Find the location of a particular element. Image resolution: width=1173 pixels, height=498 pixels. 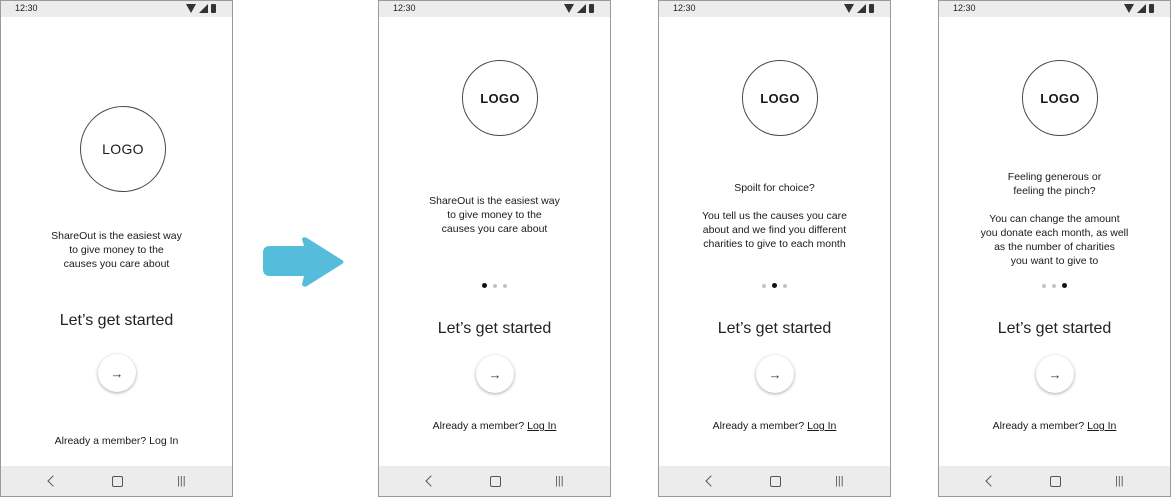

description-line: you want to give to is located at coordinates (1054, 261).